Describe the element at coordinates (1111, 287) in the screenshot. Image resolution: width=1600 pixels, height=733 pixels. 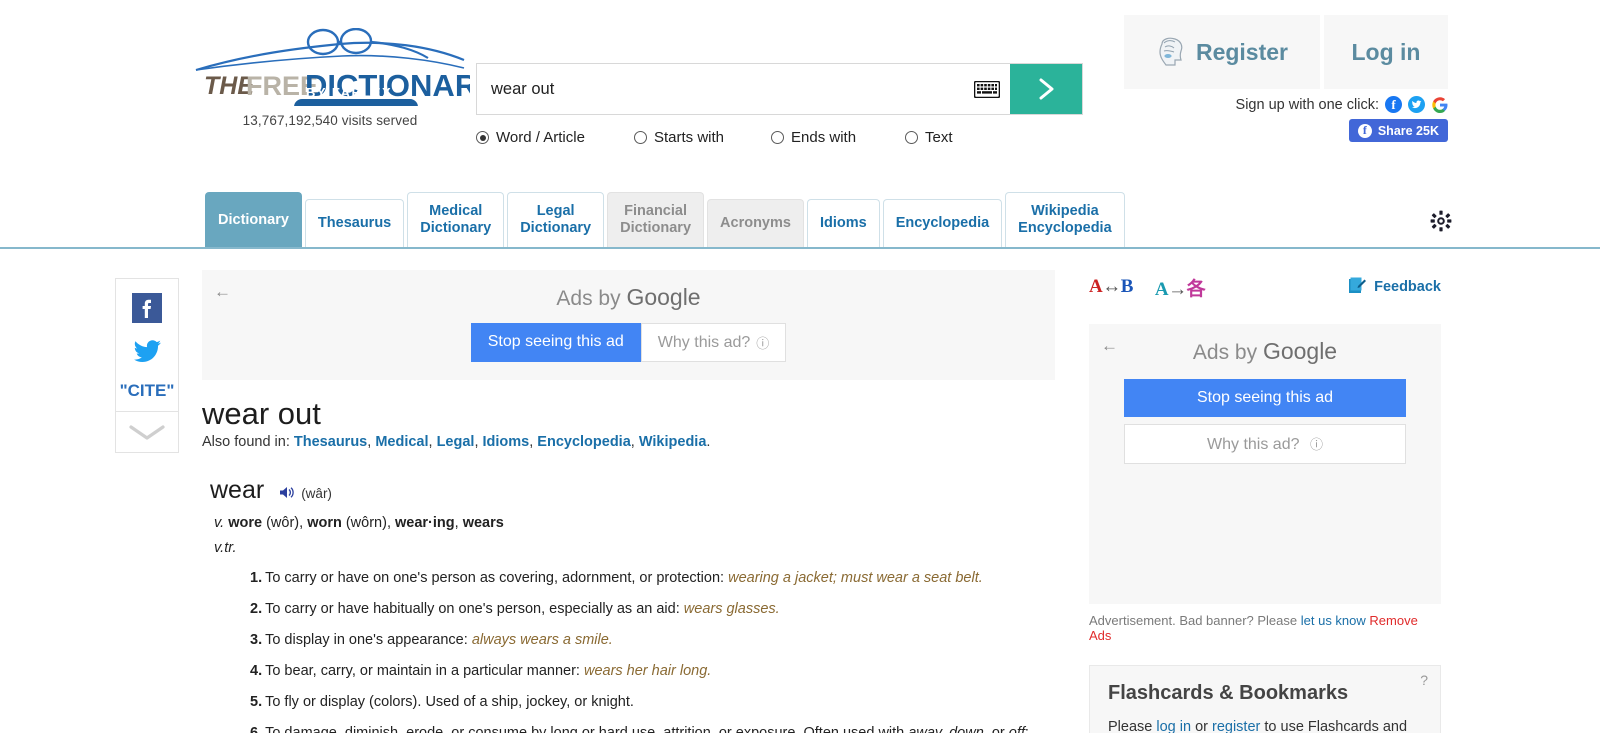
I see `translate-ab-button: A↔B` at that location.